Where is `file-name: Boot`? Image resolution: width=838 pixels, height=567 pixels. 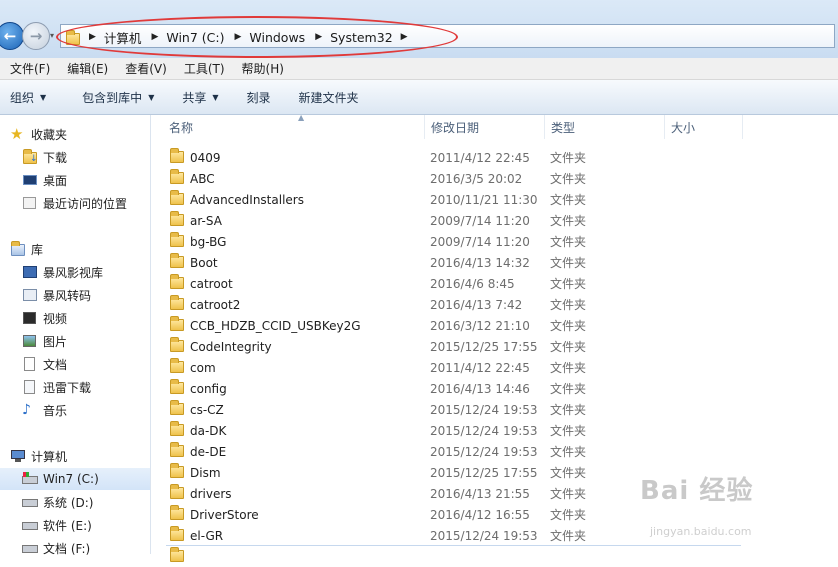 file-name: Boot is located at coordinates (204, 262).